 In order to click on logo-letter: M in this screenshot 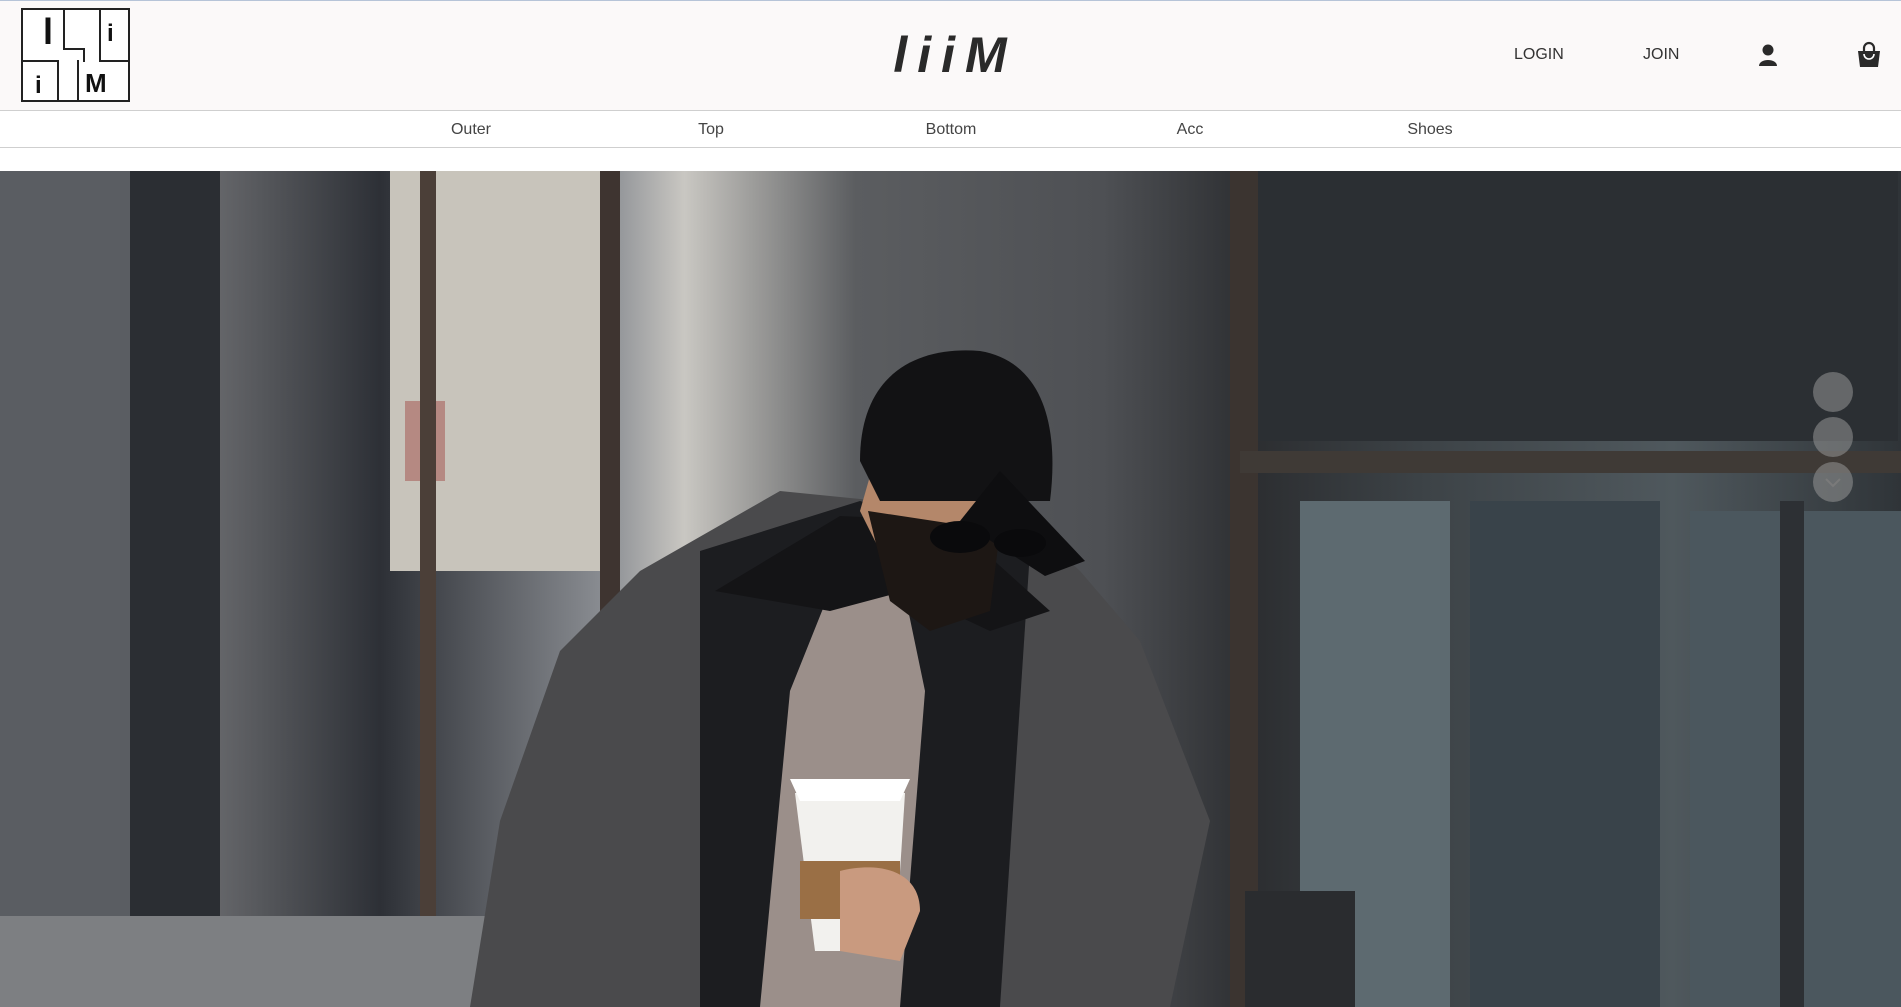, I will do `click(96, 83)`.